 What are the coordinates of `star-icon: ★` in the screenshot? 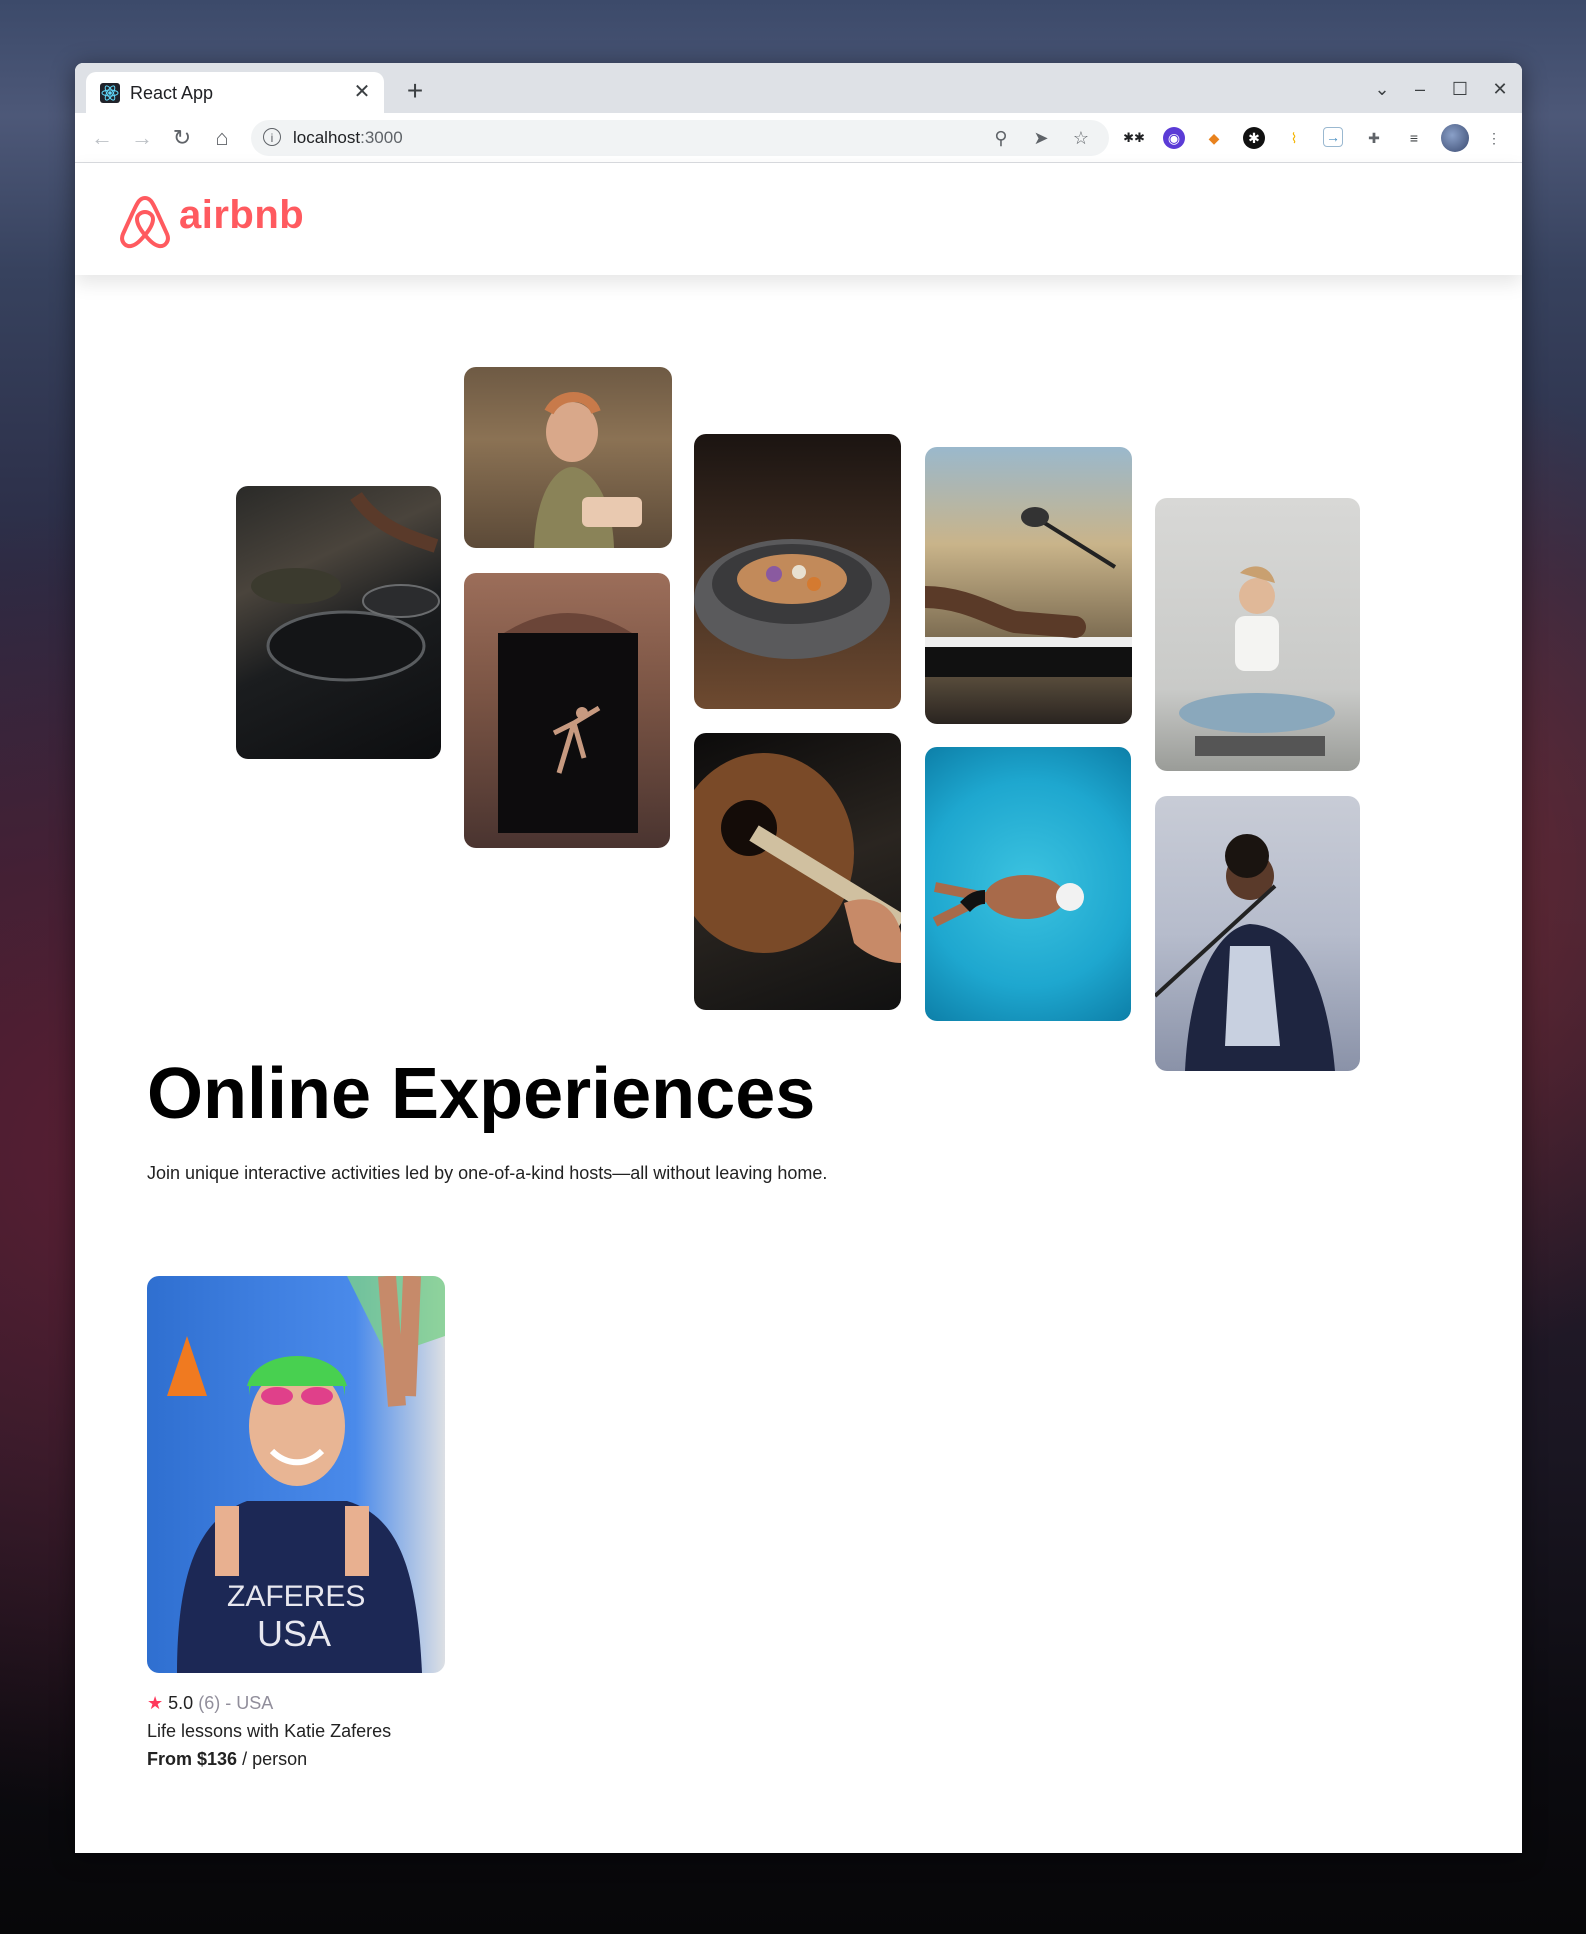 It's located at (155, 1703).